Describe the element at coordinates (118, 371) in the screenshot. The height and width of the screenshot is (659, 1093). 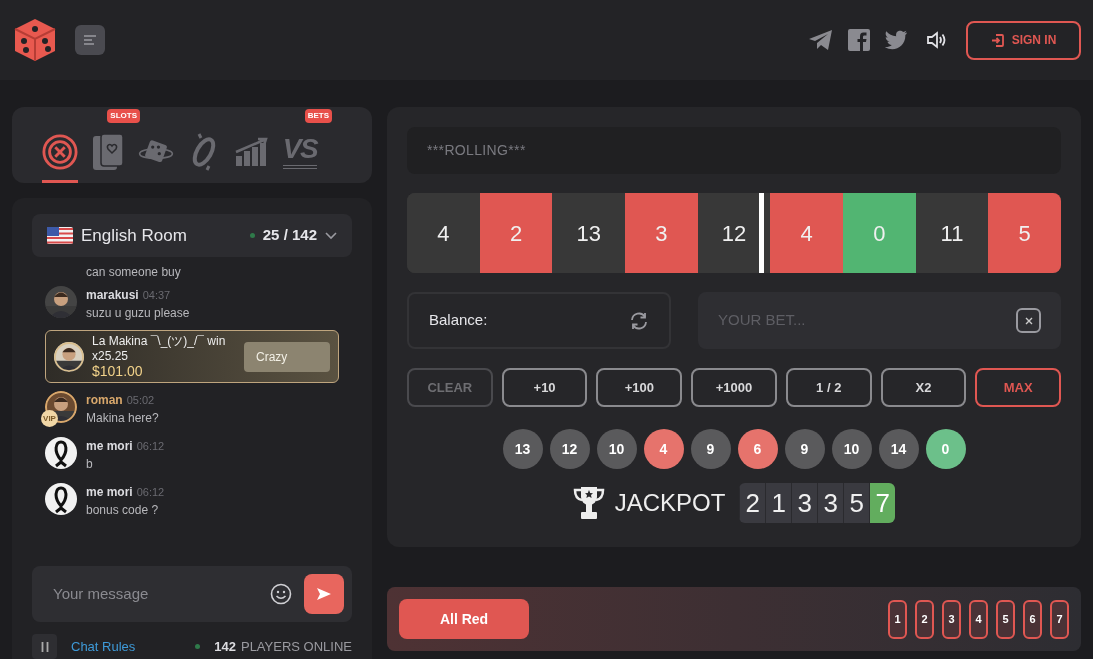
I see `win-amount: $101.00` at that location.